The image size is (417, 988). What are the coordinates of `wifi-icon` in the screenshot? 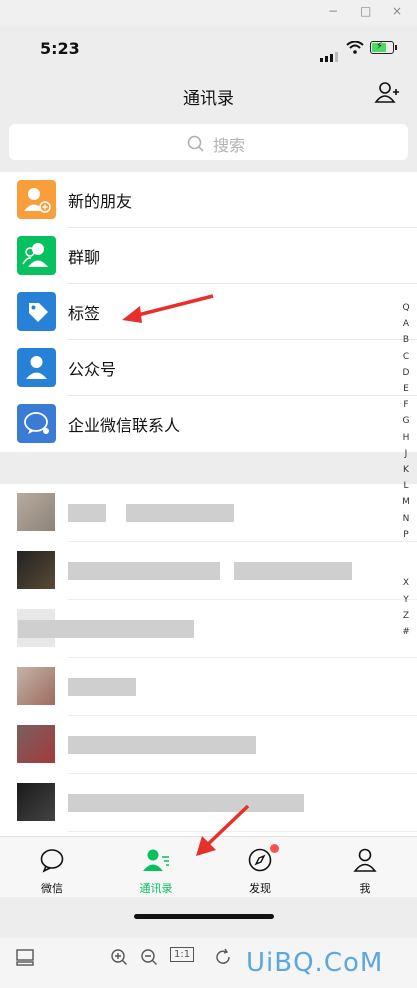 It's located at (355, 47).